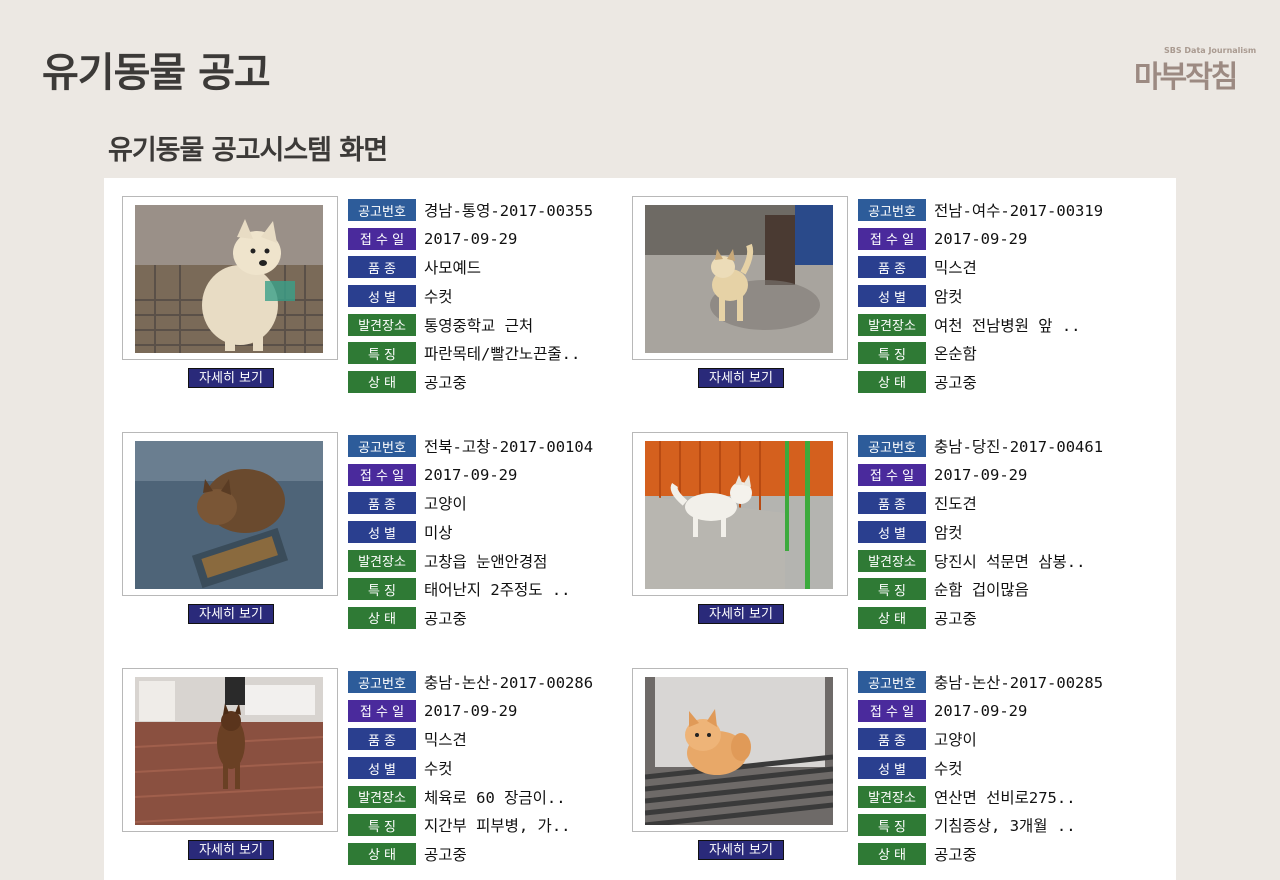  Describe the element at coordinates (445, 504) in the screenshot. I see `breed-value: 고양이` at that location.